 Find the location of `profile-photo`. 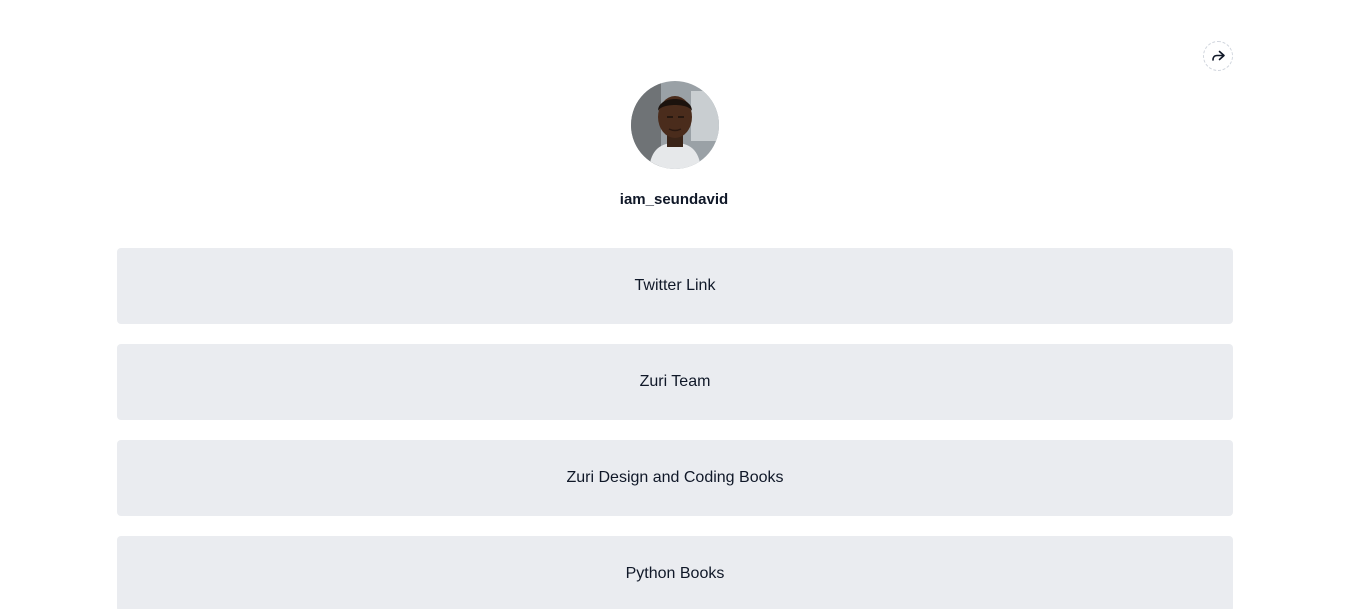

profile-photo is located at coordinates (675, 125).